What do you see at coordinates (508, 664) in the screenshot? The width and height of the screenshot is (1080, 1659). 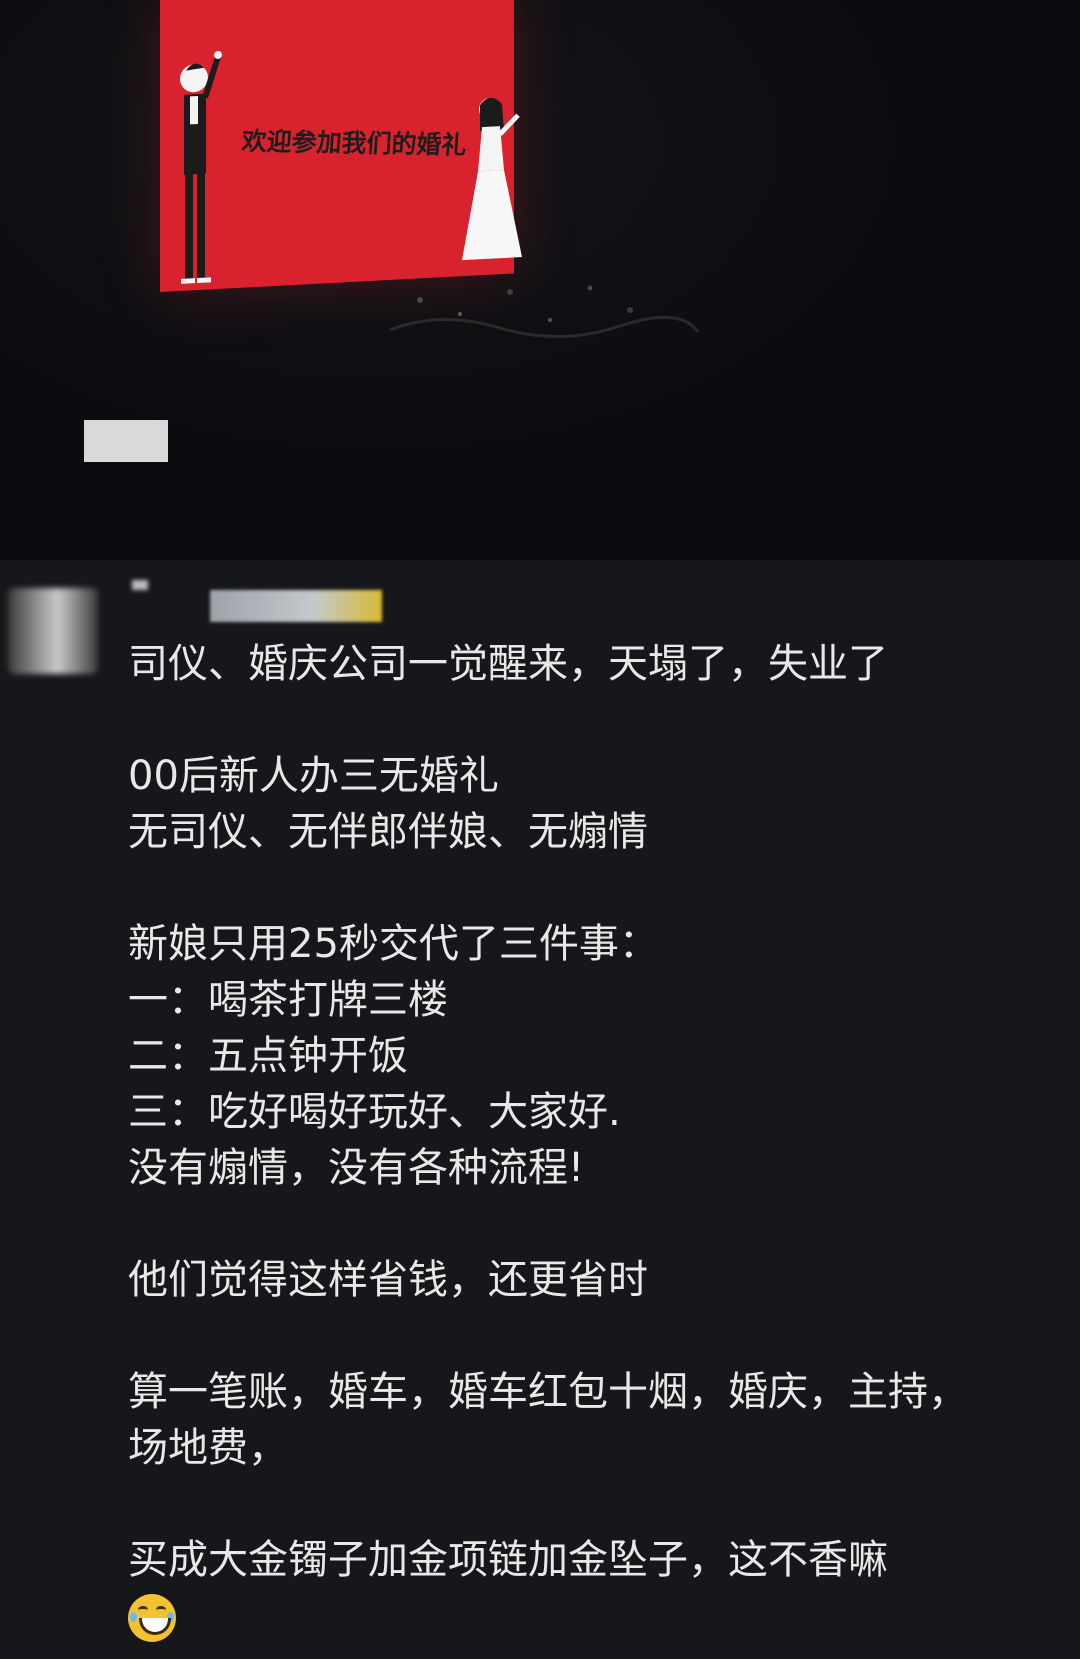 I see `post-line: 司仪、婚庆公司一觉醒来，天塌了，失业了` at bounding box center [508, 664].